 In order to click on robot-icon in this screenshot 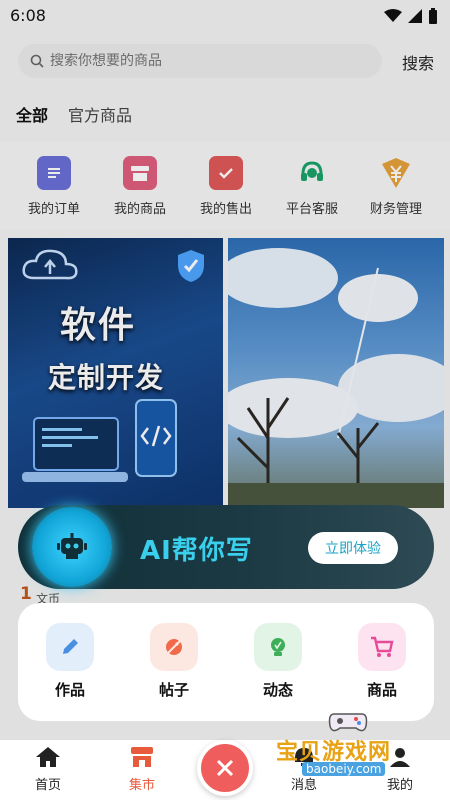, I will do `click(72, 546)`.